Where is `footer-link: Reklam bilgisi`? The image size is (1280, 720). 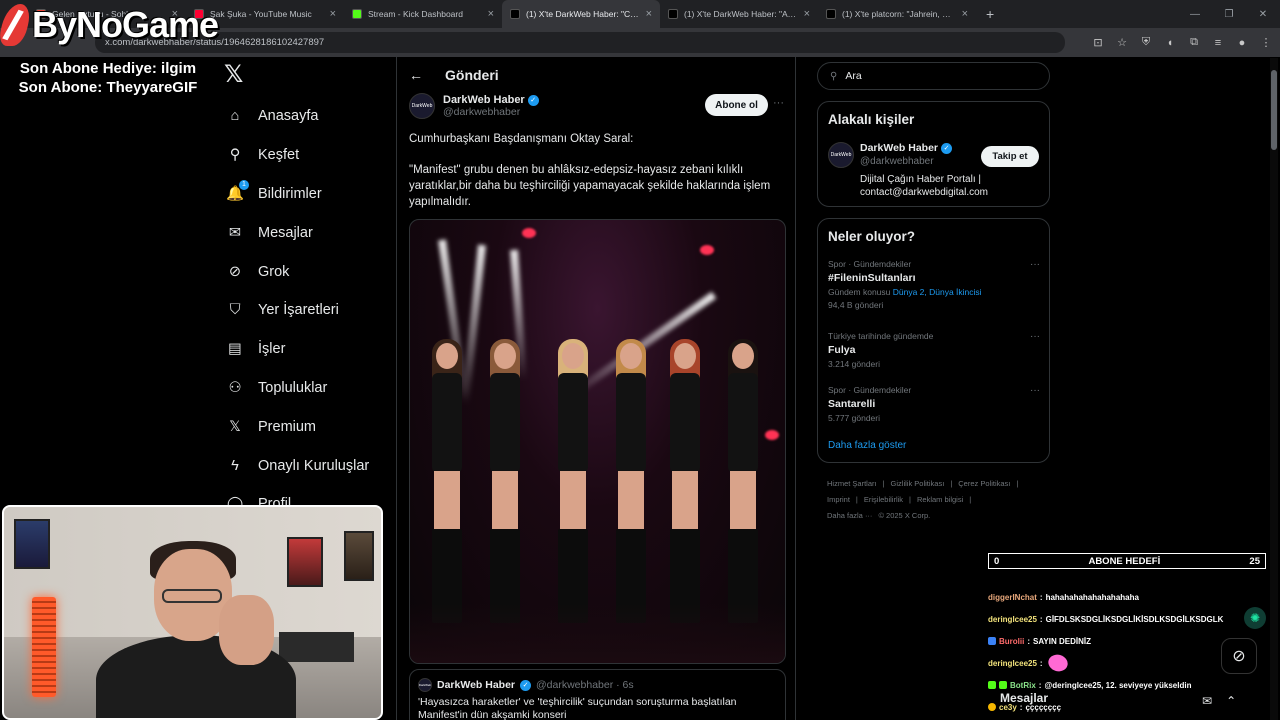 footer-link: Reklam bilgisi is located at coordinates (940, 499).